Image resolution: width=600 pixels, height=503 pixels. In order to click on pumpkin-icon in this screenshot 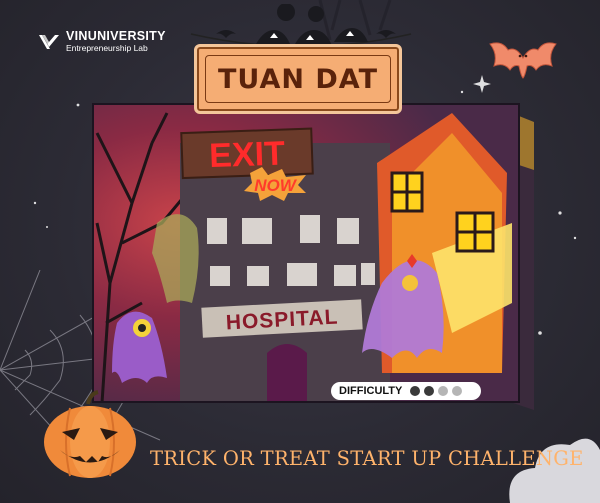, I will do `click(90, 434)`.